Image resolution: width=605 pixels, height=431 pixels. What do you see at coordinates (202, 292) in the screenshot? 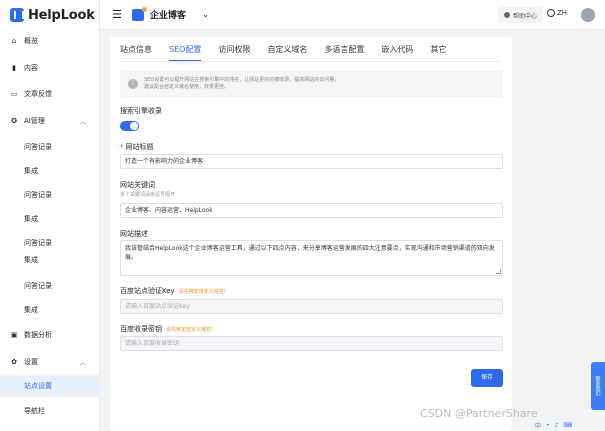
I see `baidu-key-warning: 请先绑定自定义域名!` at bounding box center [202, 292].